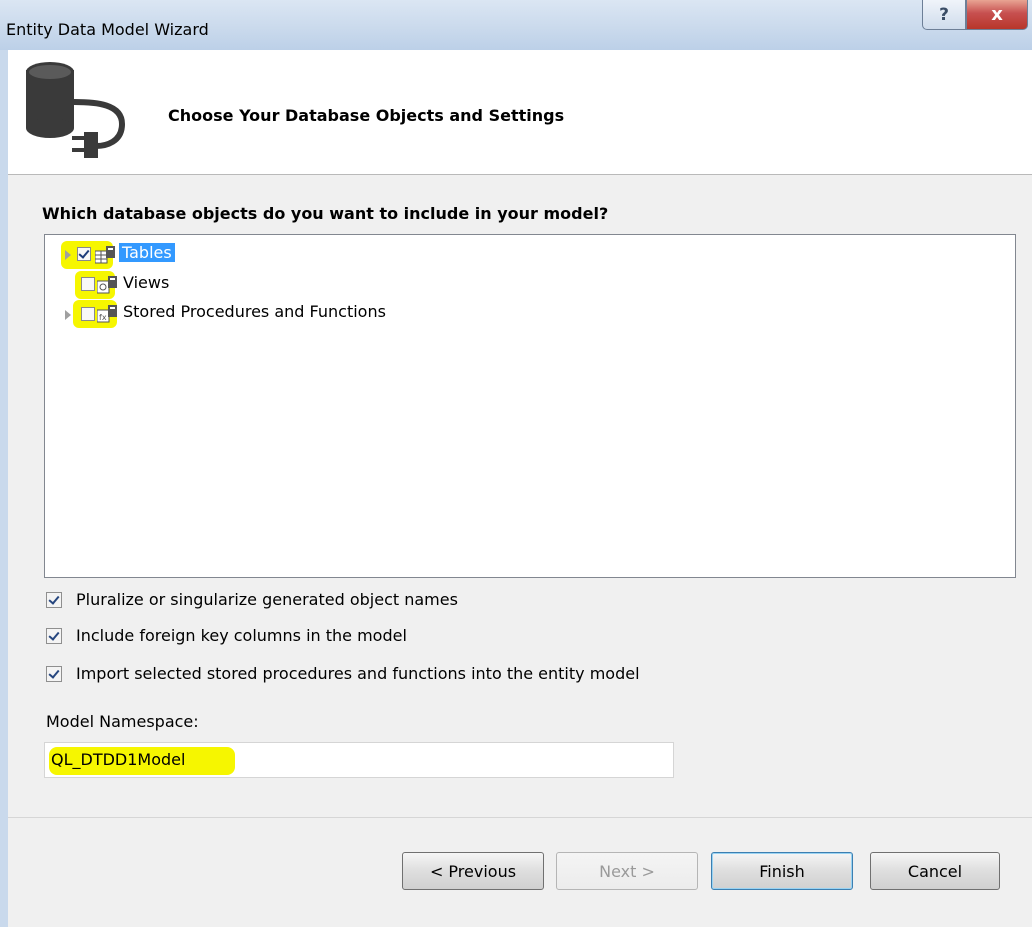  I want to click on option-label: Include foreign key columns in the model, so click(241, 635).